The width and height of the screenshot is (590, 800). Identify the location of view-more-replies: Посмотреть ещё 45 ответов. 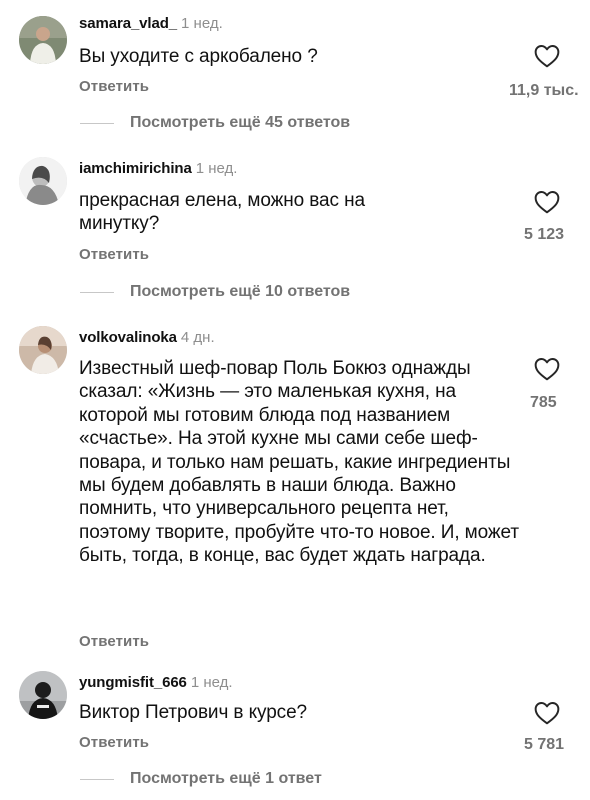
(215, 123).